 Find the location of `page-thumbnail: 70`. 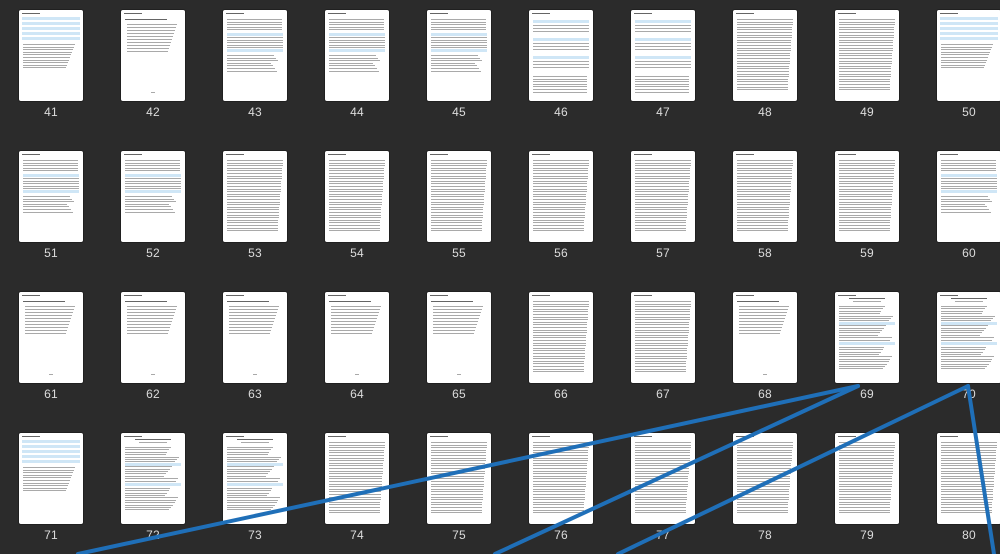

page-thumbnail: 70 is located at coordinates (959, 347).